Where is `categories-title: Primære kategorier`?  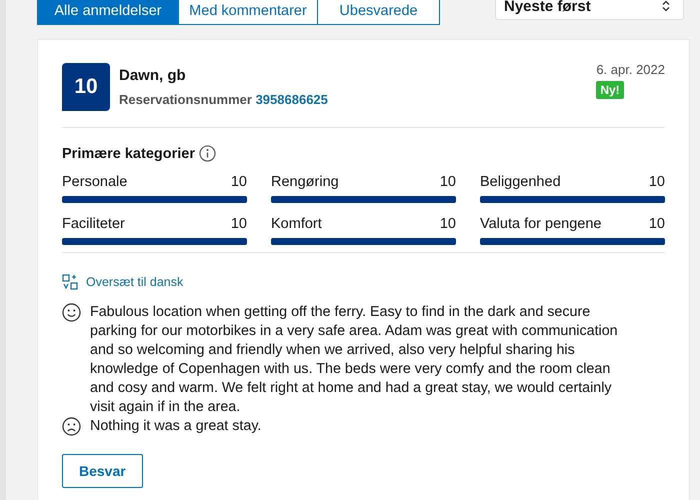 categories-title: Primære kategorier is located at coordinates (128, 154).